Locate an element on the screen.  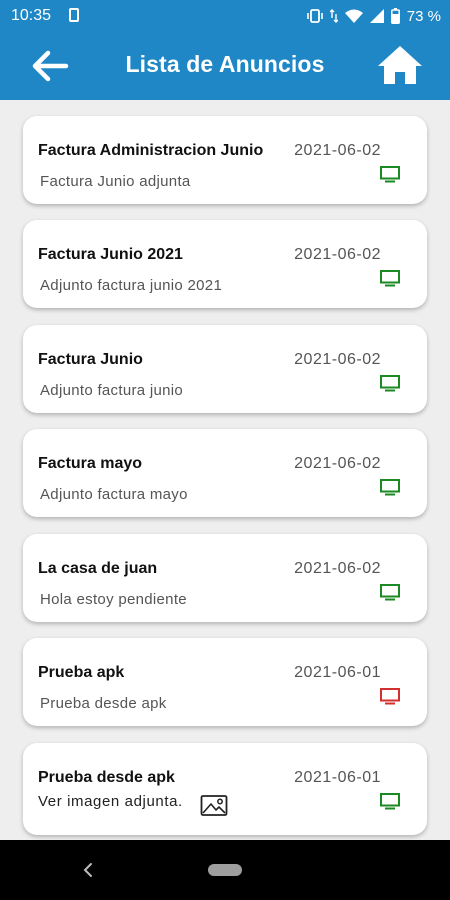
data-arrows-icon is located at coordinates (333, 16).